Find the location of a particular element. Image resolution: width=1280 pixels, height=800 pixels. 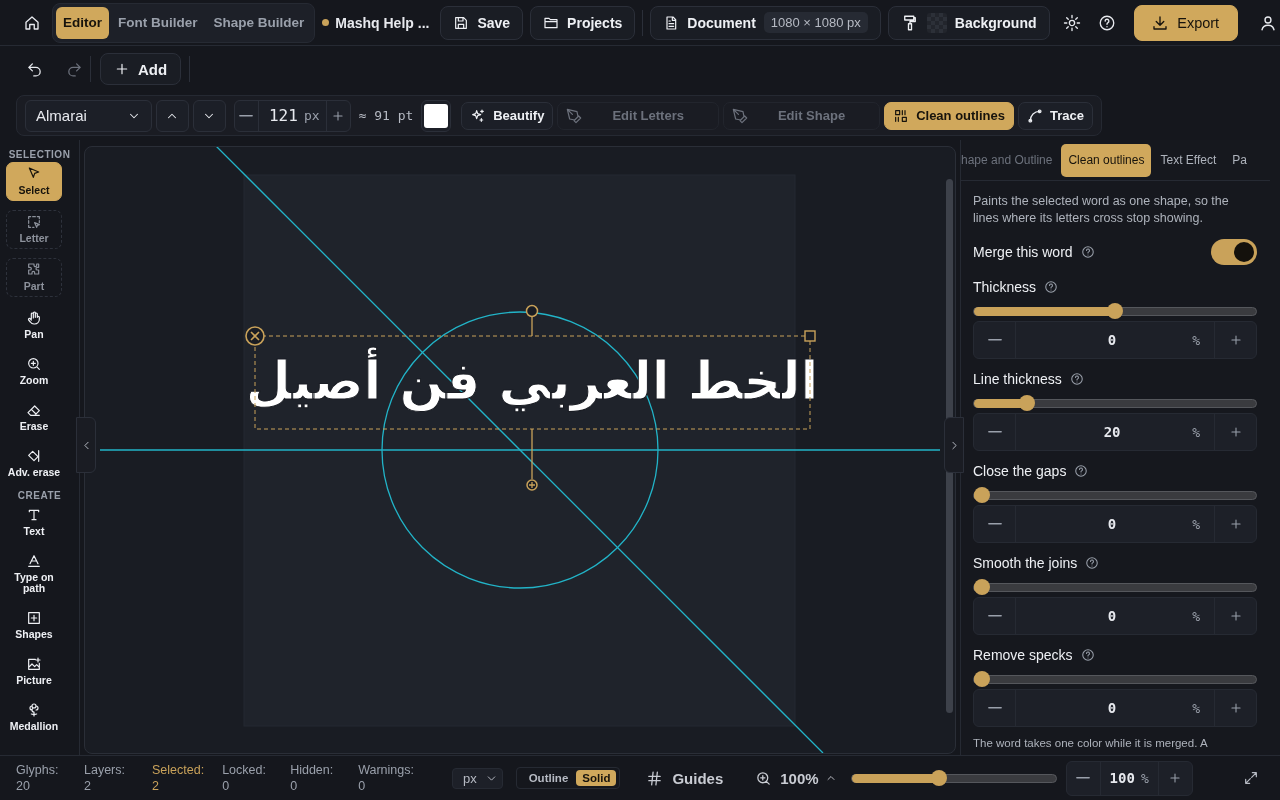

view-mode-option: Outline is located at coordinates (548, 778).